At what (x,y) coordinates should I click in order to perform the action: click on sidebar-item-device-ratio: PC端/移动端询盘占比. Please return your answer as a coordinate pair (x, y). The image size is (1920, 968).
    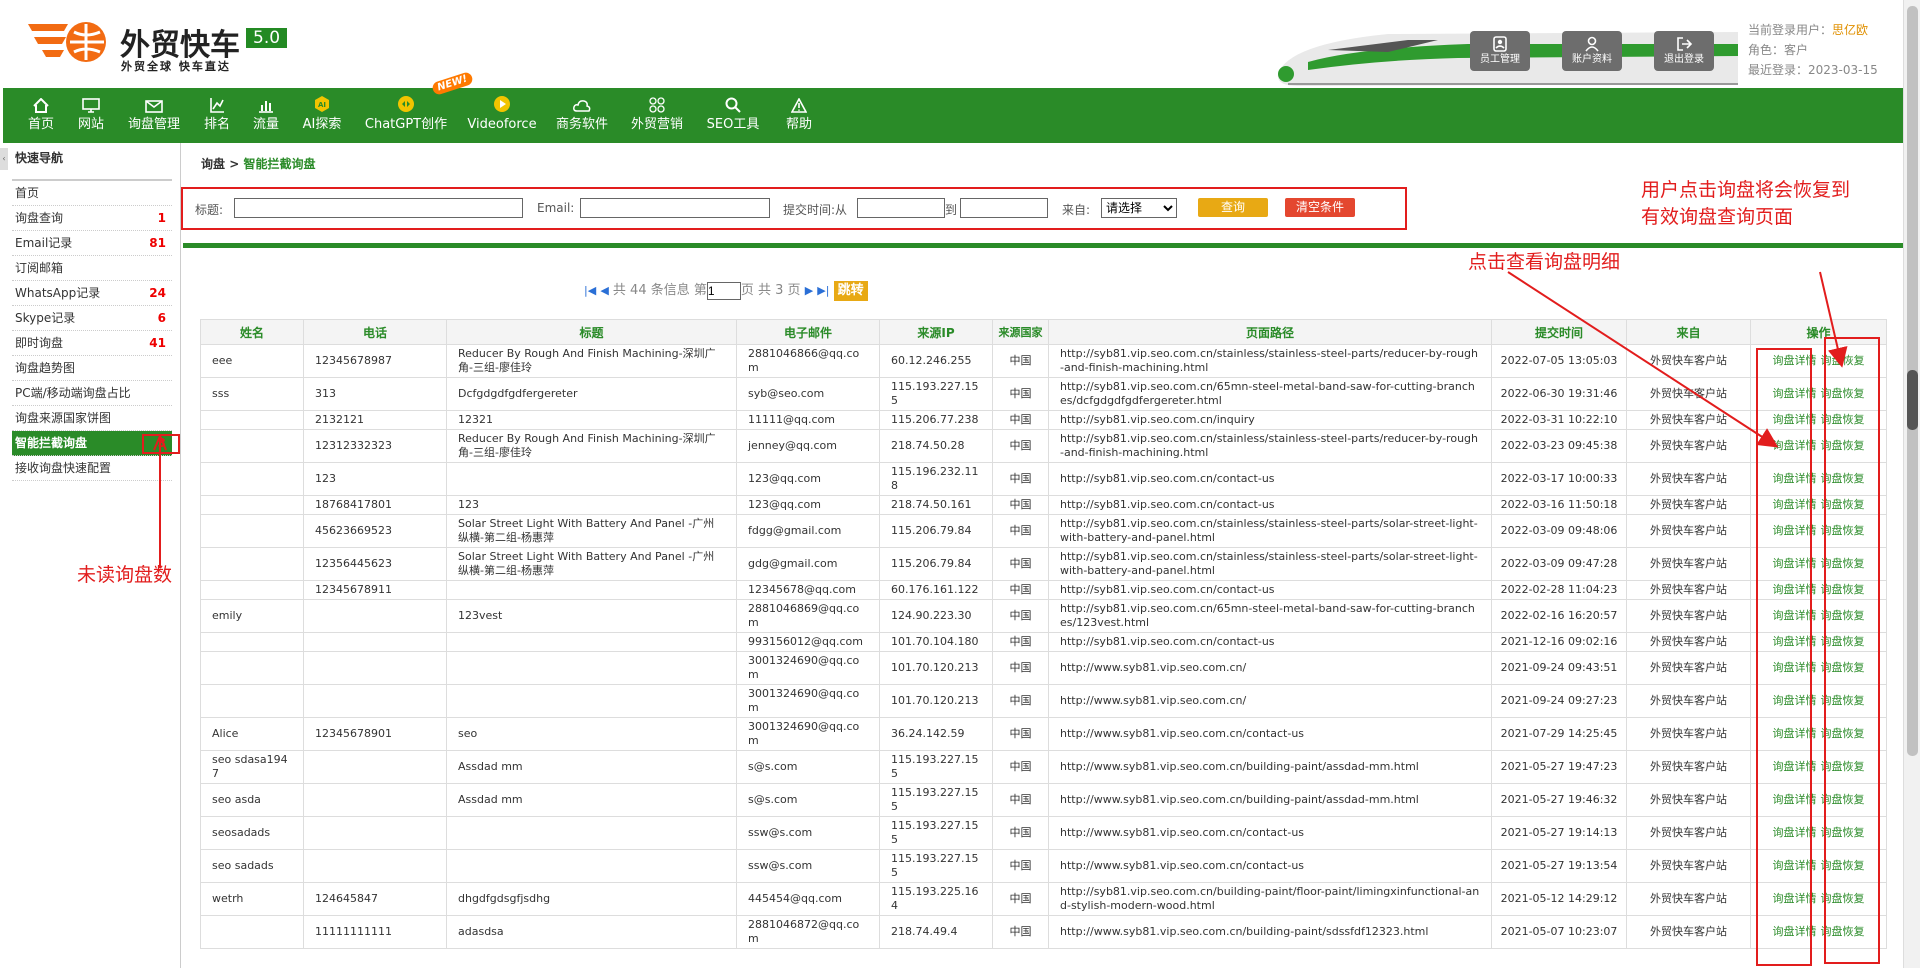
    Looking at the image, I should click on (92, 393).